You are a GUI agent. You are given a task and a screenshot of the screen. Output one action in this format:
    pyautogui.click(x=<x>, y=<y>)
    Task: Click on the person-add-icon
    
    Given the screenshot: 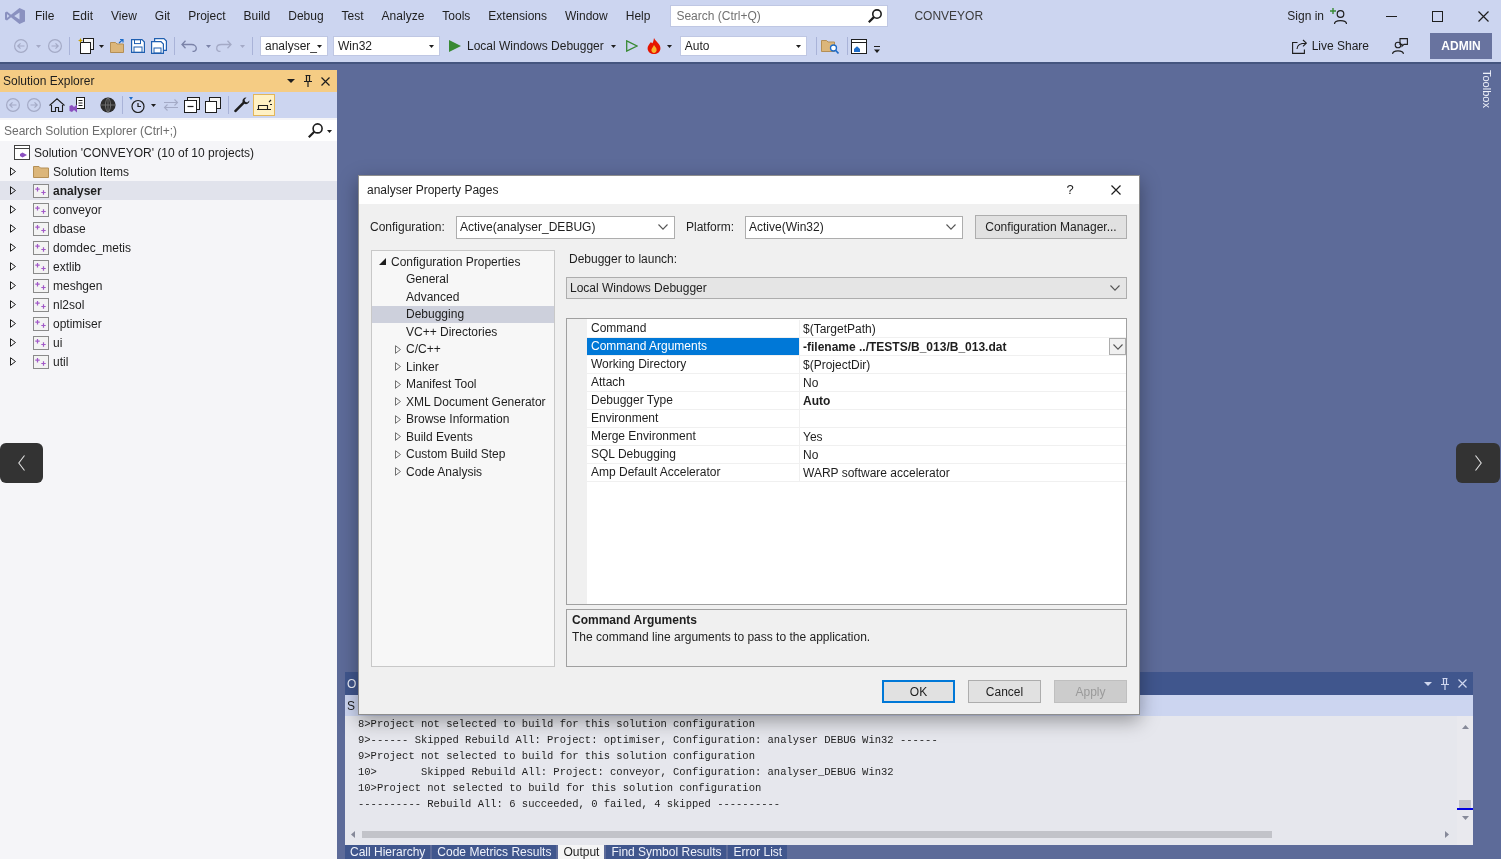 What is the action you would take?
    pyautogui.click(x=1338, y=16)
    